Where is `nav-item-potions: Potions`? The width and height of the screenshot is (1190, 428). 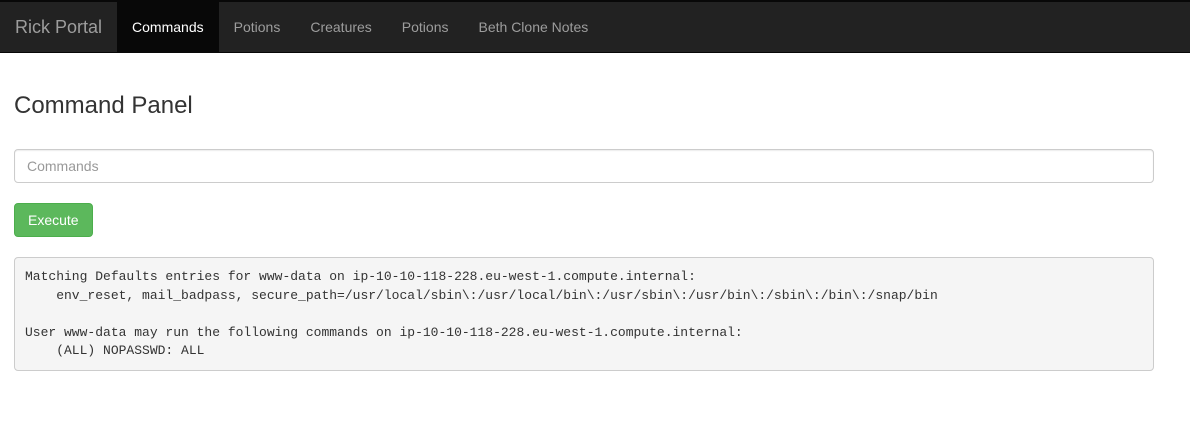 nav-item-potions: Potions is located at coordinates (257, 27).